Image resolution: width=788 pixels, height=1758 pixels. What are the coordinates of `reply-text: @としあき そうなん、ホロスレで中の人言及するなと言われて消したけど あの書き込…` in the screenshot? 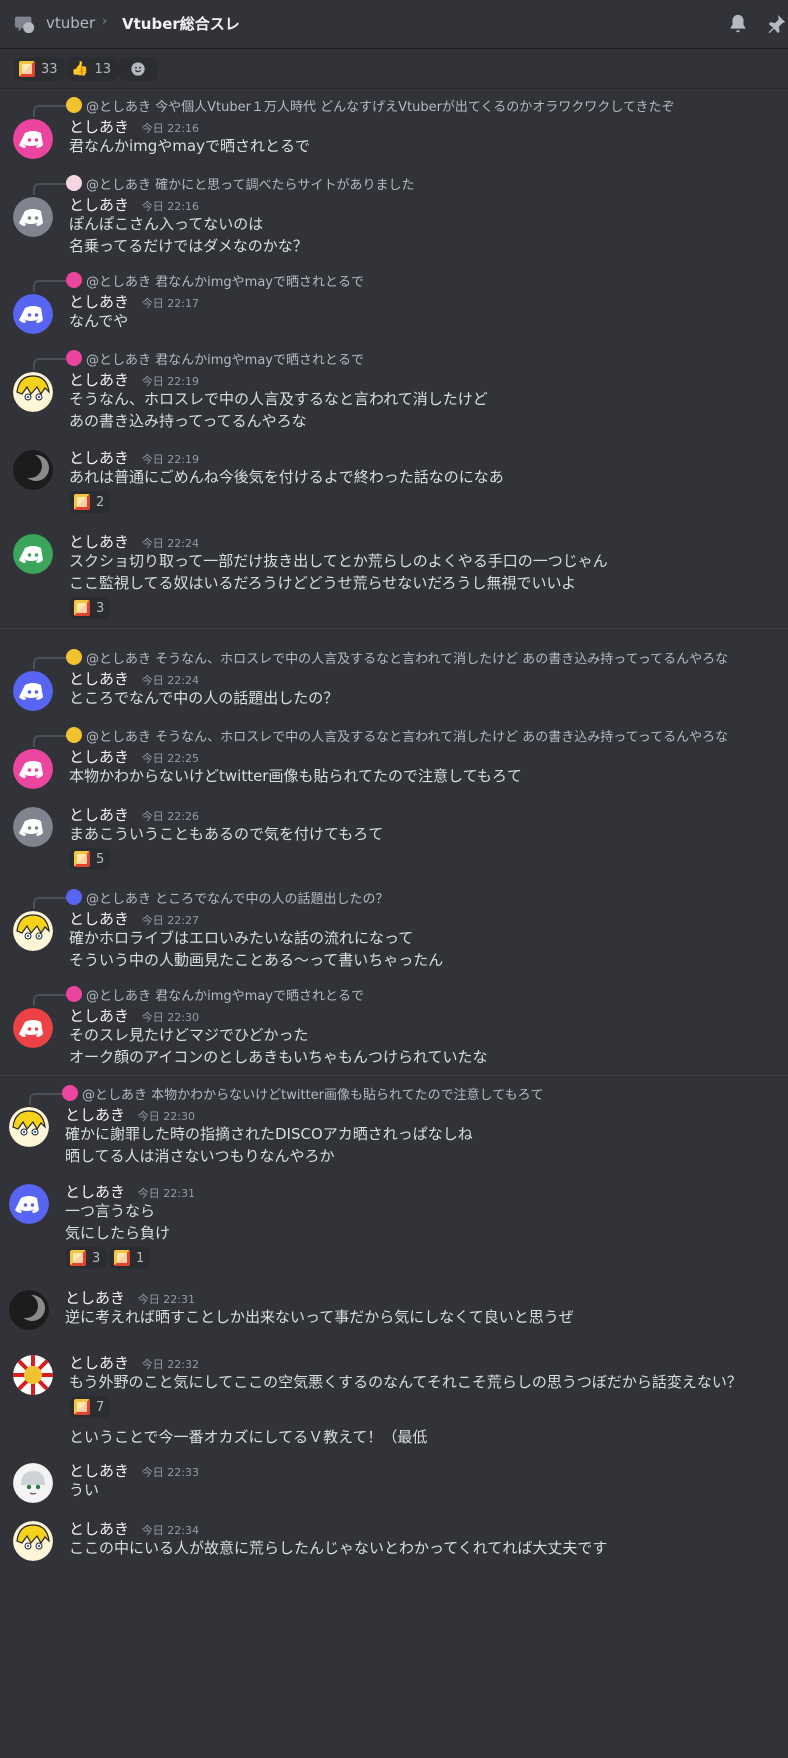 It's located at (407, 659).